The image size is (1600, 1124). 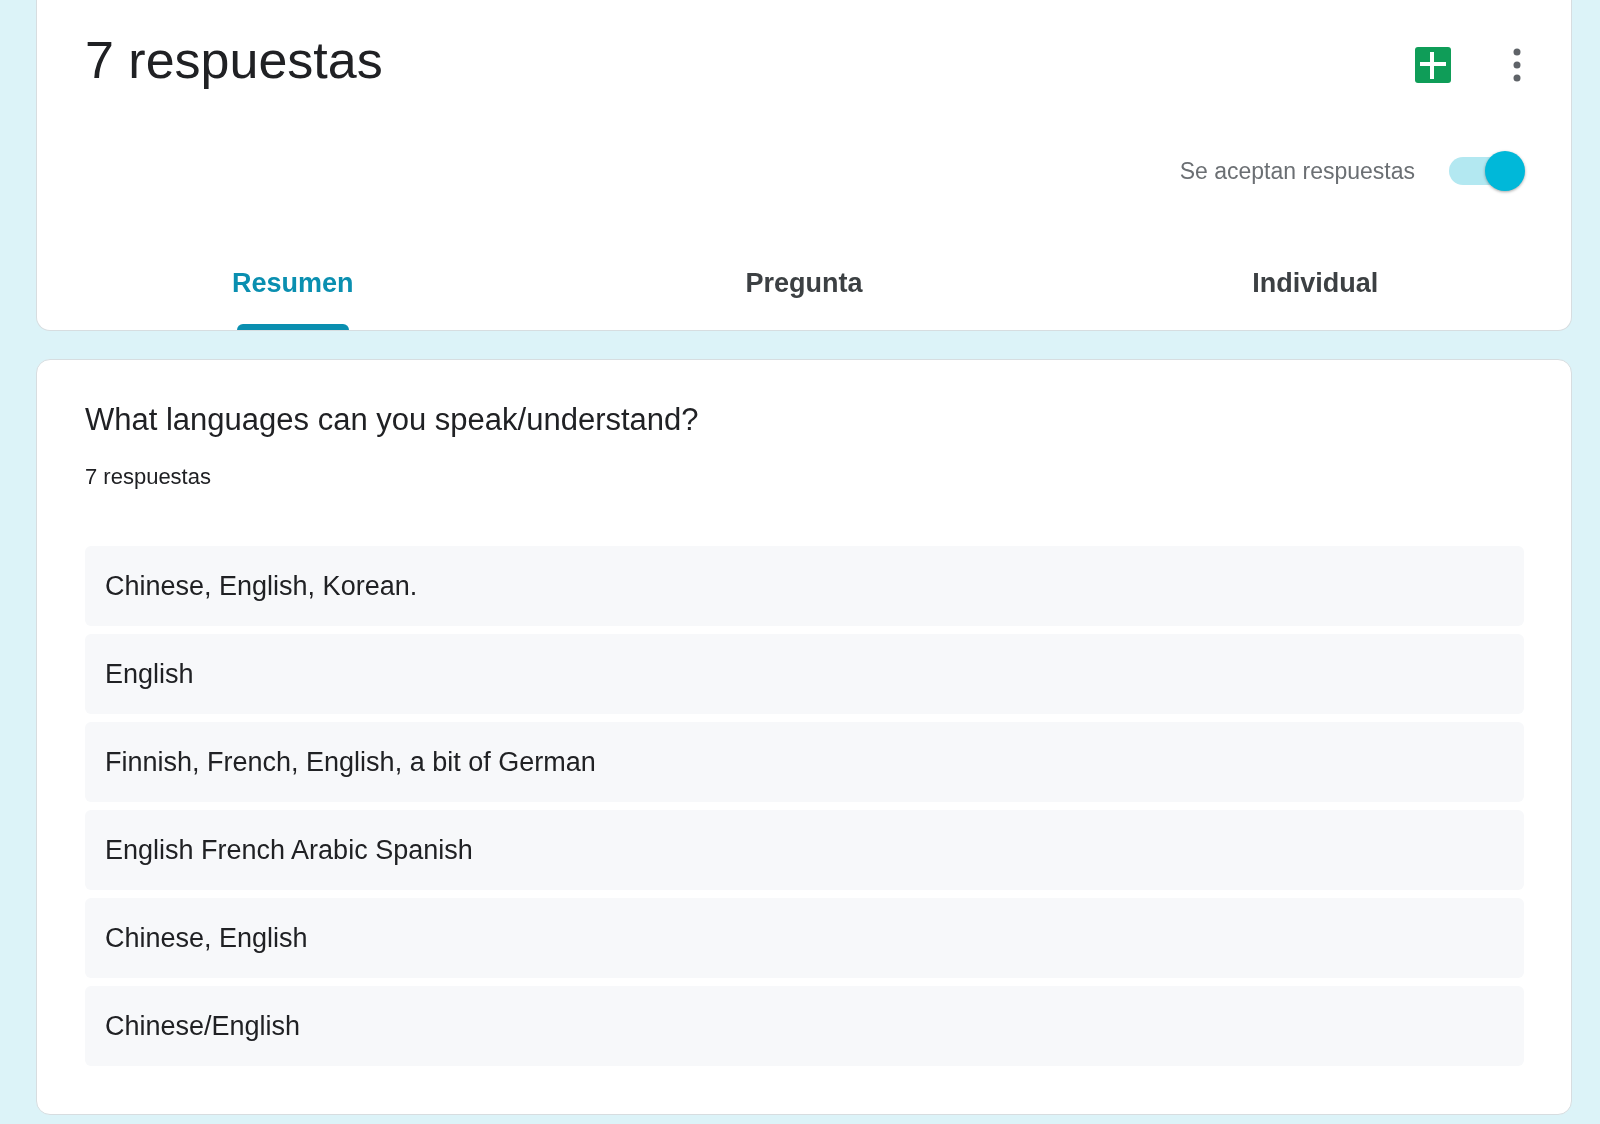 What do you see at coordinates (293, 294) in the screenshot?
I see `tab: Resumen` at bounding box center [293, 294].